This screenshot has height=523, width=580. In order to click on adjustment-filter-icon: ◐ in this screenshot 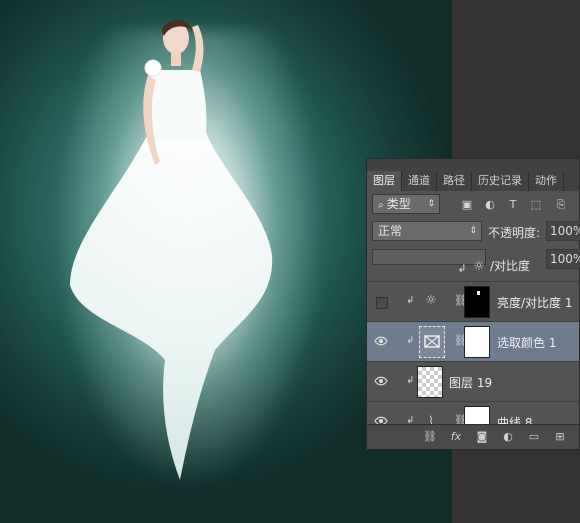, I will do `click(490, 205)`.